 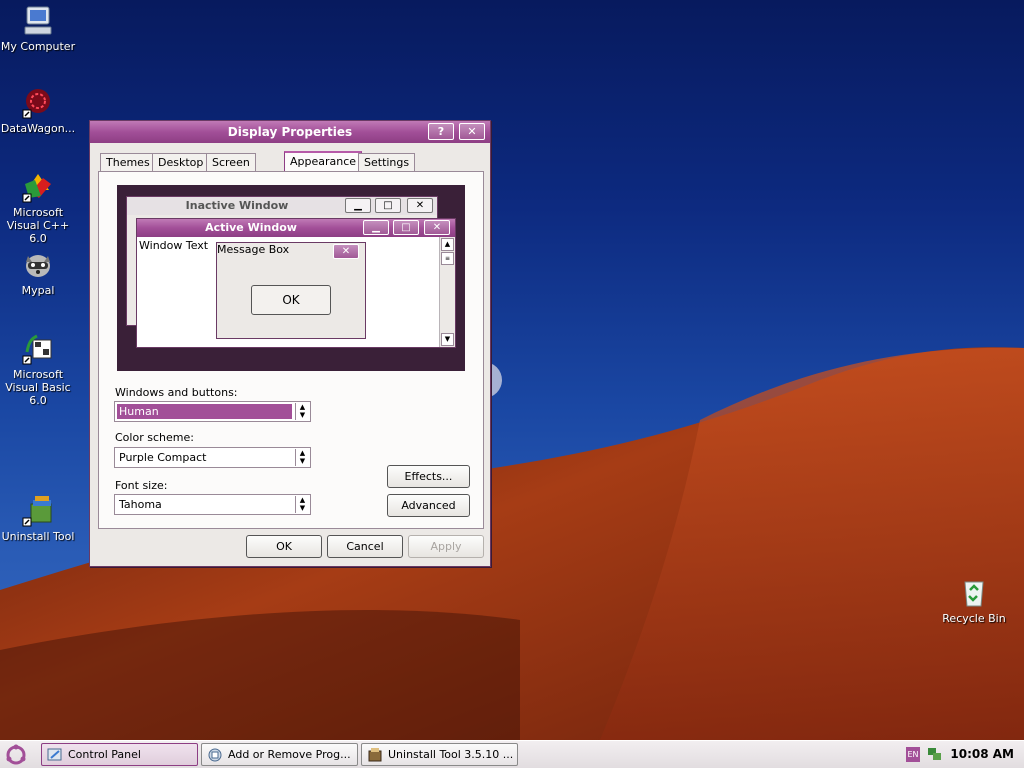 I want to click on dialog-title: Display Properties, so click(x=290, y=132).